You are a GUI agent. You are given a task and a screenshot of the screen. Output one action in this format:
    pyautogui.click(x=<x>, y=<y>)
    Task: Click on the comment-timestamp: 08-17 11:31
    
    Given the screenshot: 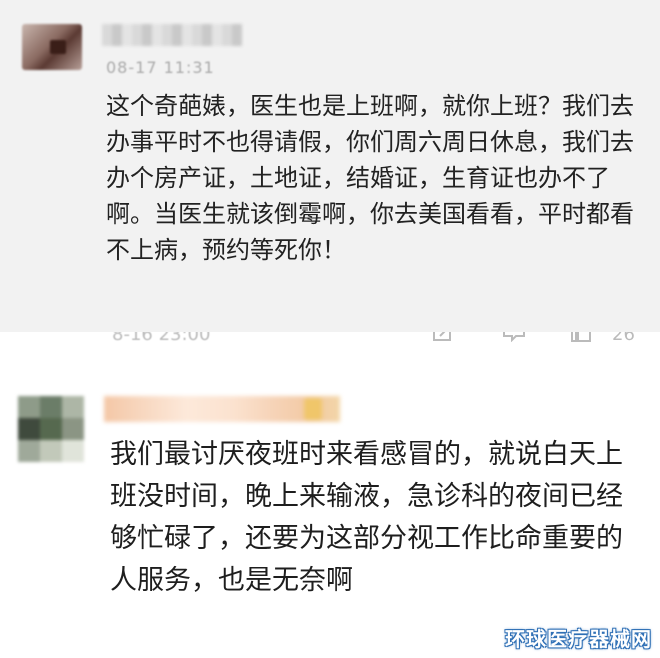 What is the action you would take?
    pyautogui.click(x=160, y=67)
    